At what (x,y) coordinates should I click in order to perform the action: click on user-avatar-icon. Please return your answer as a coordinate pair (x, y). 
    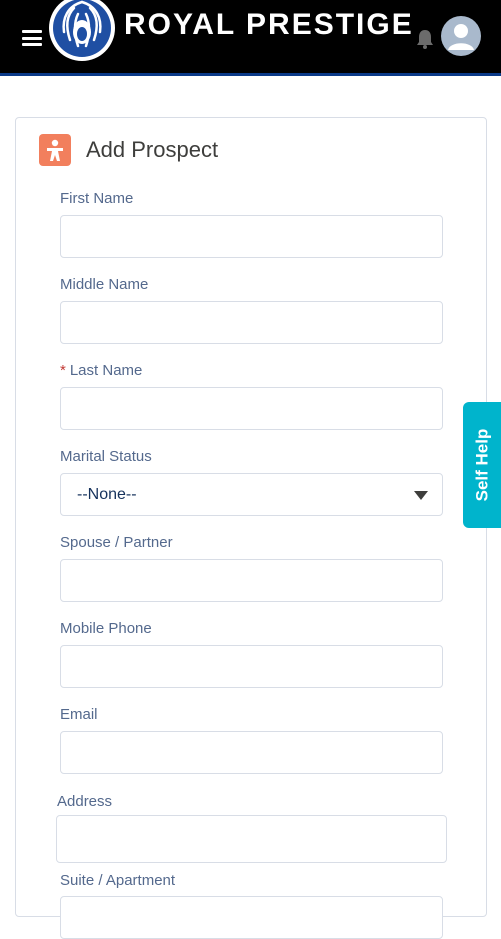
    Looking at the image, I should click on (461, 37).